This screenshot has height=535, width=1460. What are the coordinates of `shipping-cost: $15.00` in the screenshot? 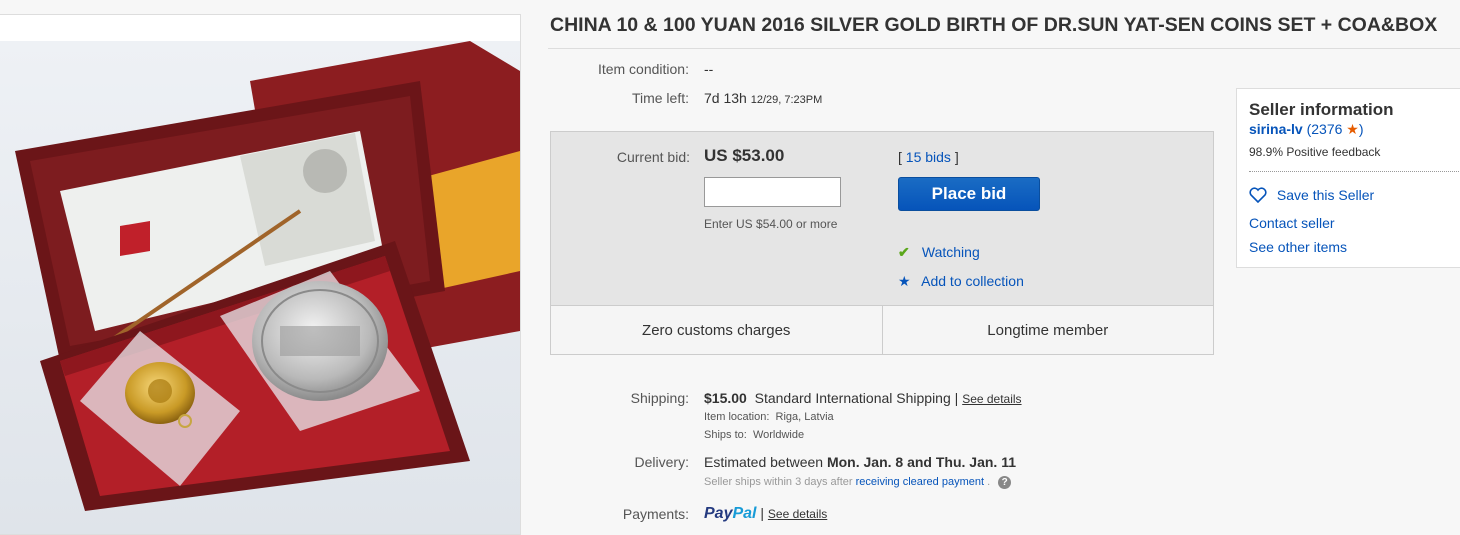 It's located at (725, 398).